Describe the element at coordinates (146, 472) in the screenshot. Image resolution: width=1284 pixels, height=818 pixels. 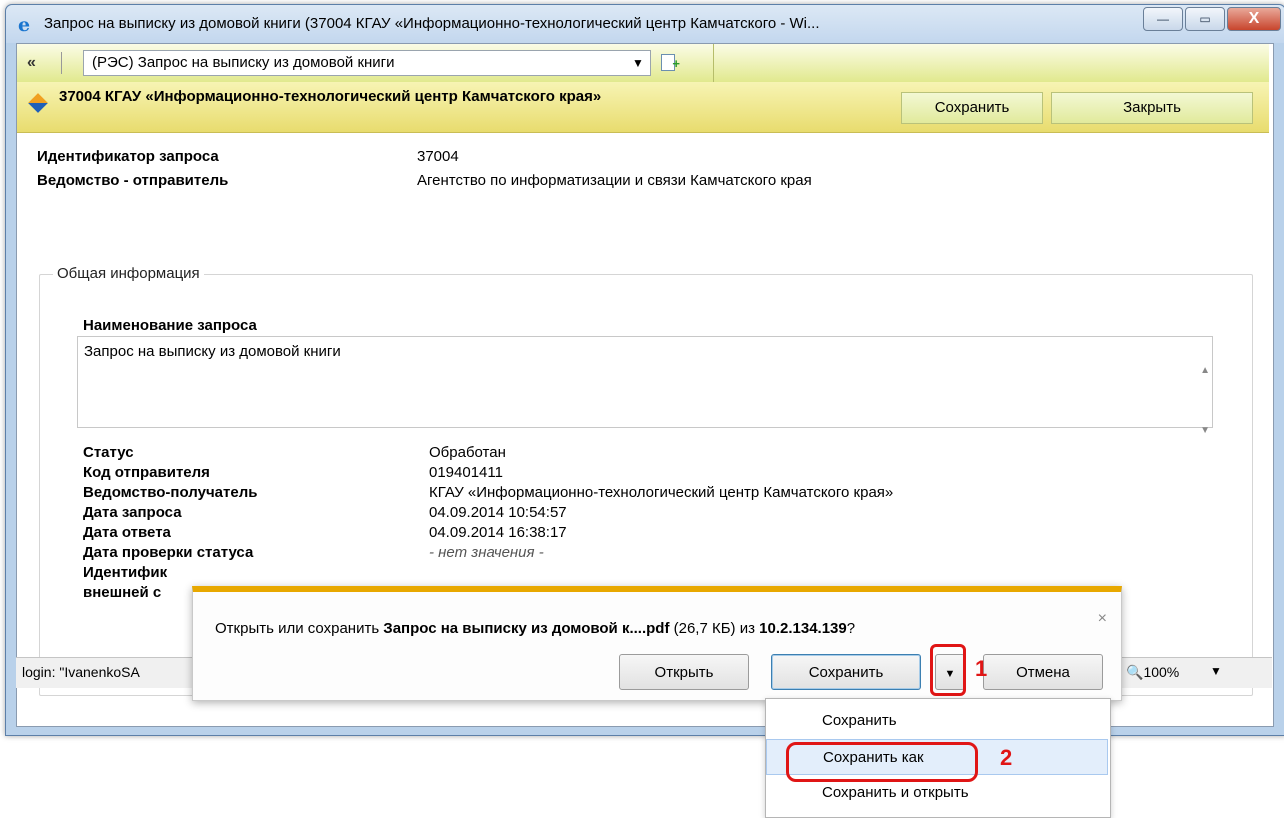
I see `detail-label-sender-code: Код отправителя` at that location.